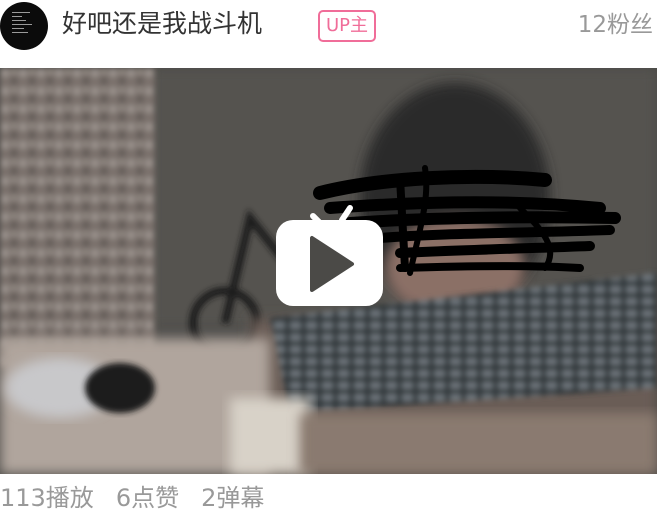 This screenshot has width=657, height=528. I want to click on fan-count: 12粉丝, so click(615, 25).